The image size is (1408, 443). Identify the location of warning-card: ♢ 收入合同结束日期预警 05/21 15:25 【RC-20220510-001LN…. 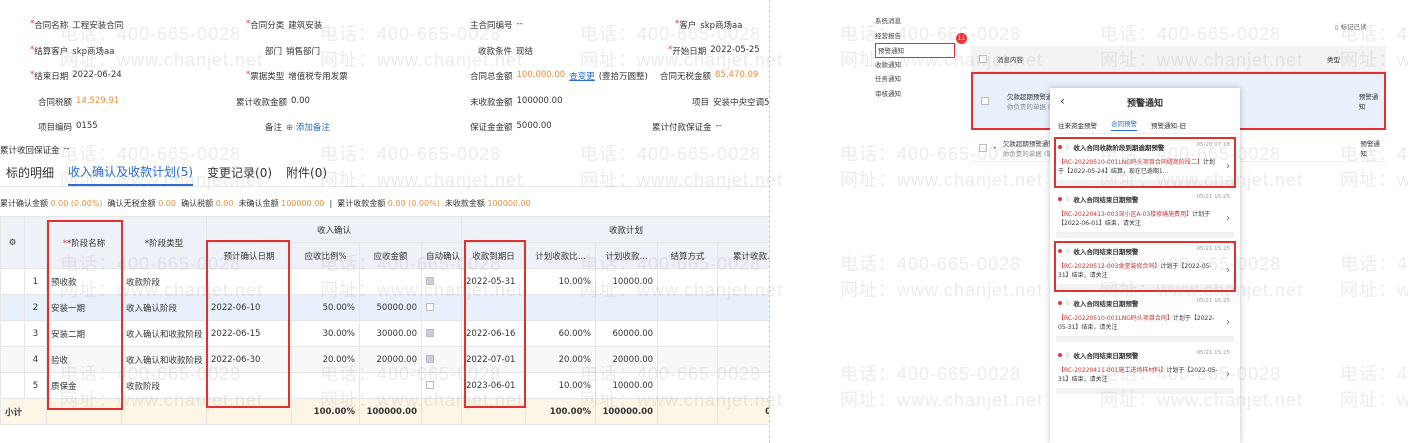
(1145, 318).